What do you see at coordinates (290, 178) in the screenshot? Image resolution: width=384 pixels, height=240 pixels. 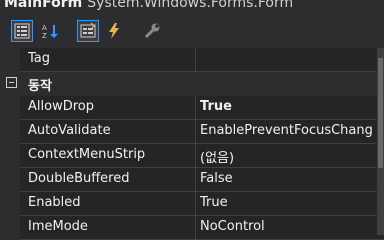 I see `property-value: False` at bounding box center [290, 178].